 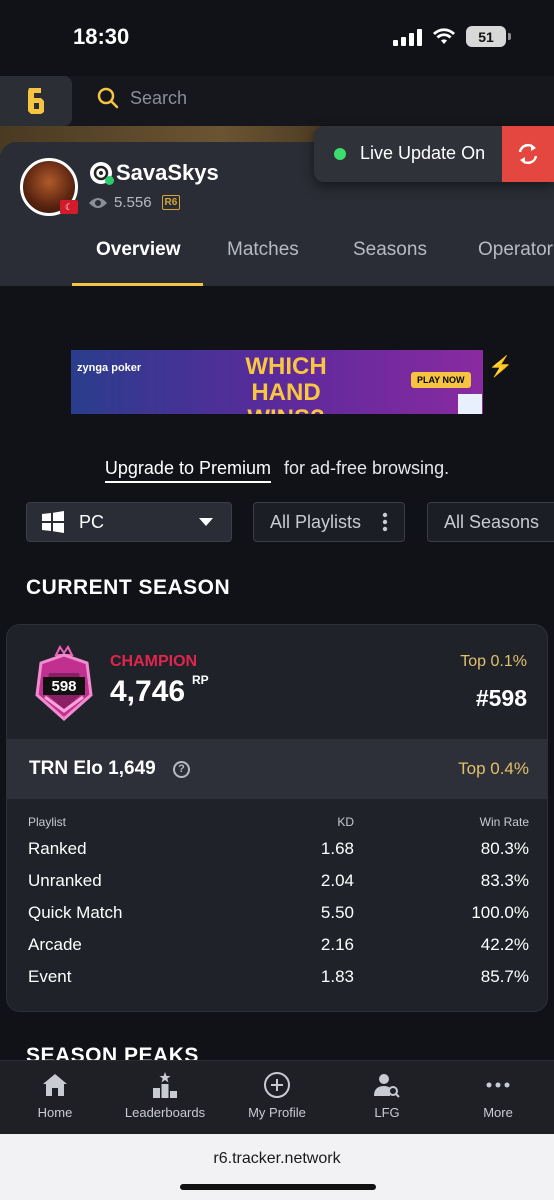 What do you see at coordinates (278, 1187) in the screenshot?
I see `home-indicator` at bounding box center [278, 1187].